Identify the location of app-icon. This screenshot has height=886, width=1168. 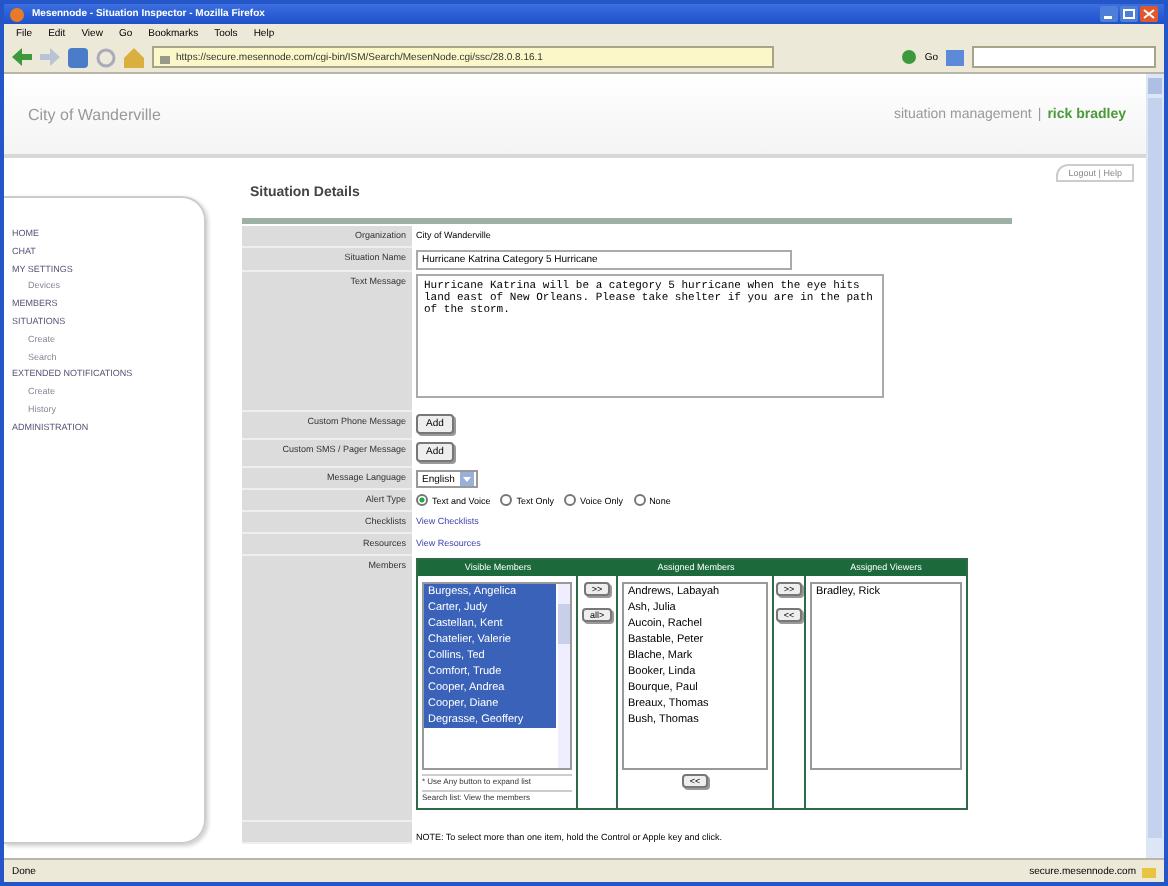
(17, 14).